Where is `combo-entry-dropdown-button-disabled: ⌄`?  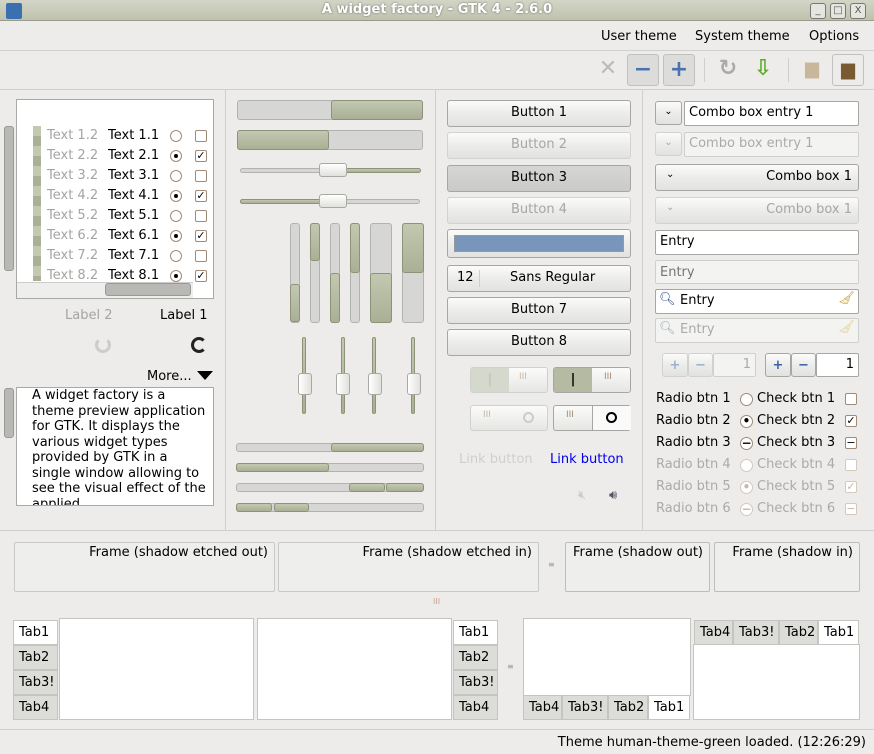
combo-entry-dropdown-button-disabled: ⌄ is located at coordinates (668, 144).